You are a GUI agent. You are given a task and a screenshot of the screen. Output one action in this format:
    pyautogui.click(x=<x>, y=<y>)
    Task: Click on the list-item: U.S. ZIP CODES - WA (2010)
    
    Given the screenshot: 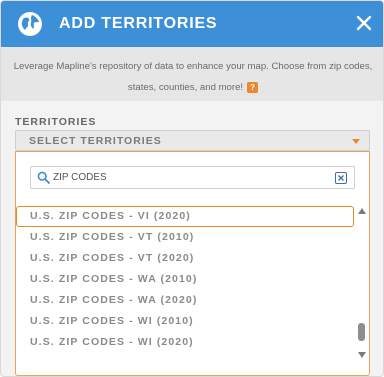 What is the action you would take?
    pyautogui.click(x=185, y=279)
    